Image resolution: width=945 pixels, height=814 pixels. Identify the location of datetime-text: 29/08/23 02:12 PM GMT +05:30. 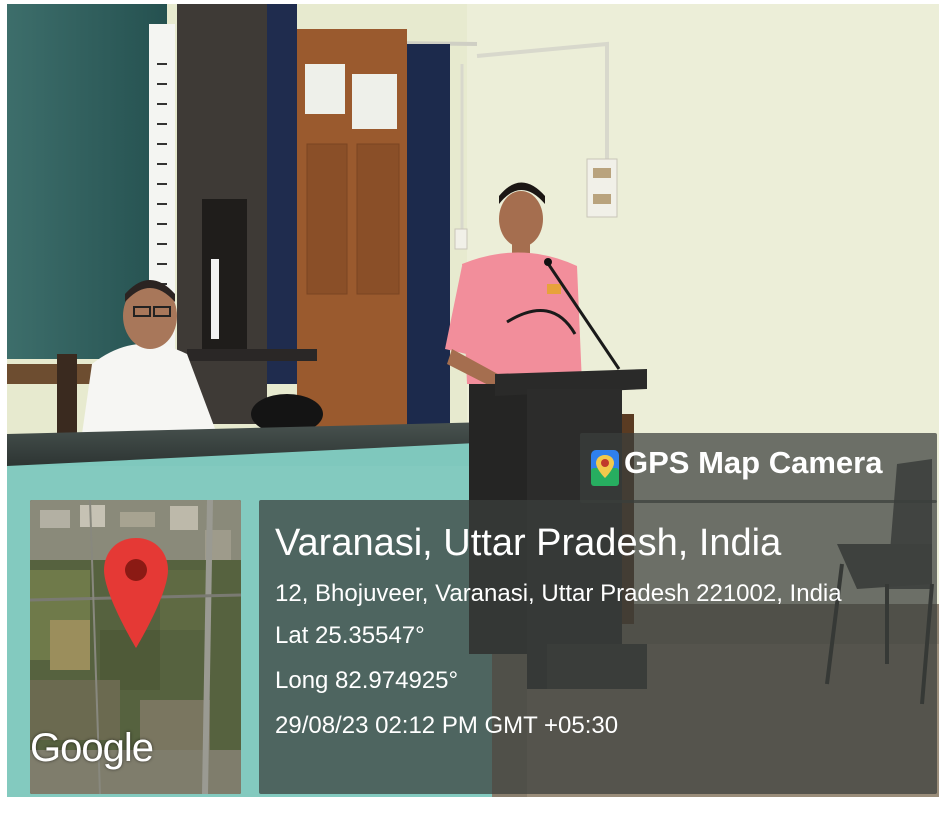
(447, 725).